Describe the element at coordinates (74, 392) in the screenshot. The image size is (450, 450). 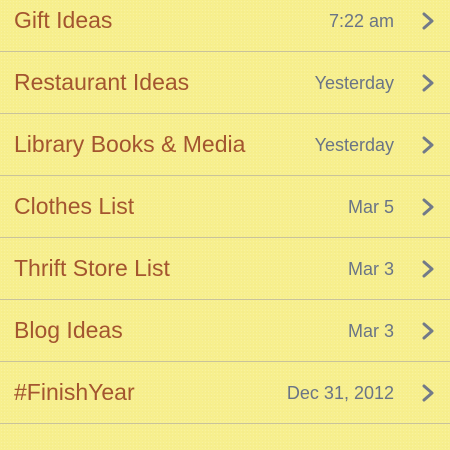
I see `note-title: #FinishYear` at that location.